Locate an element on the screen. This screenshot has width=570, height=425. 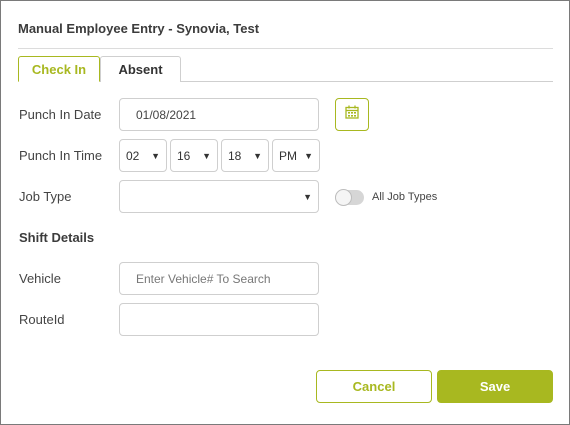
calendar-button is located at coordinates (352, 114).